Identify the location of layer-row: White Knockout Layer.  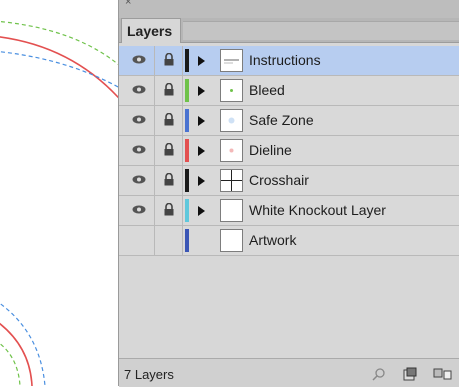
(289, 211).